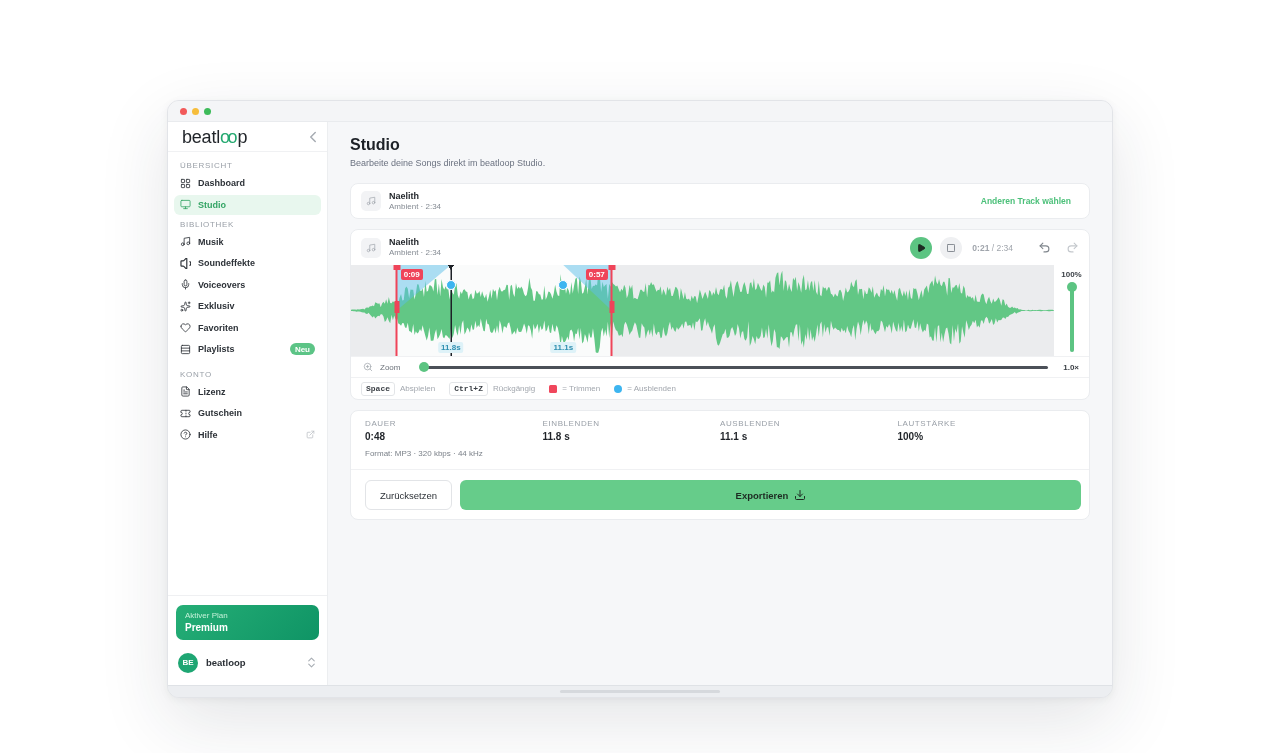 This screenshot has width=1280, height=753. Describe the element at coordinates (596, 274) in the screenshot. I see `trim-end-time: 0:57` at that location.